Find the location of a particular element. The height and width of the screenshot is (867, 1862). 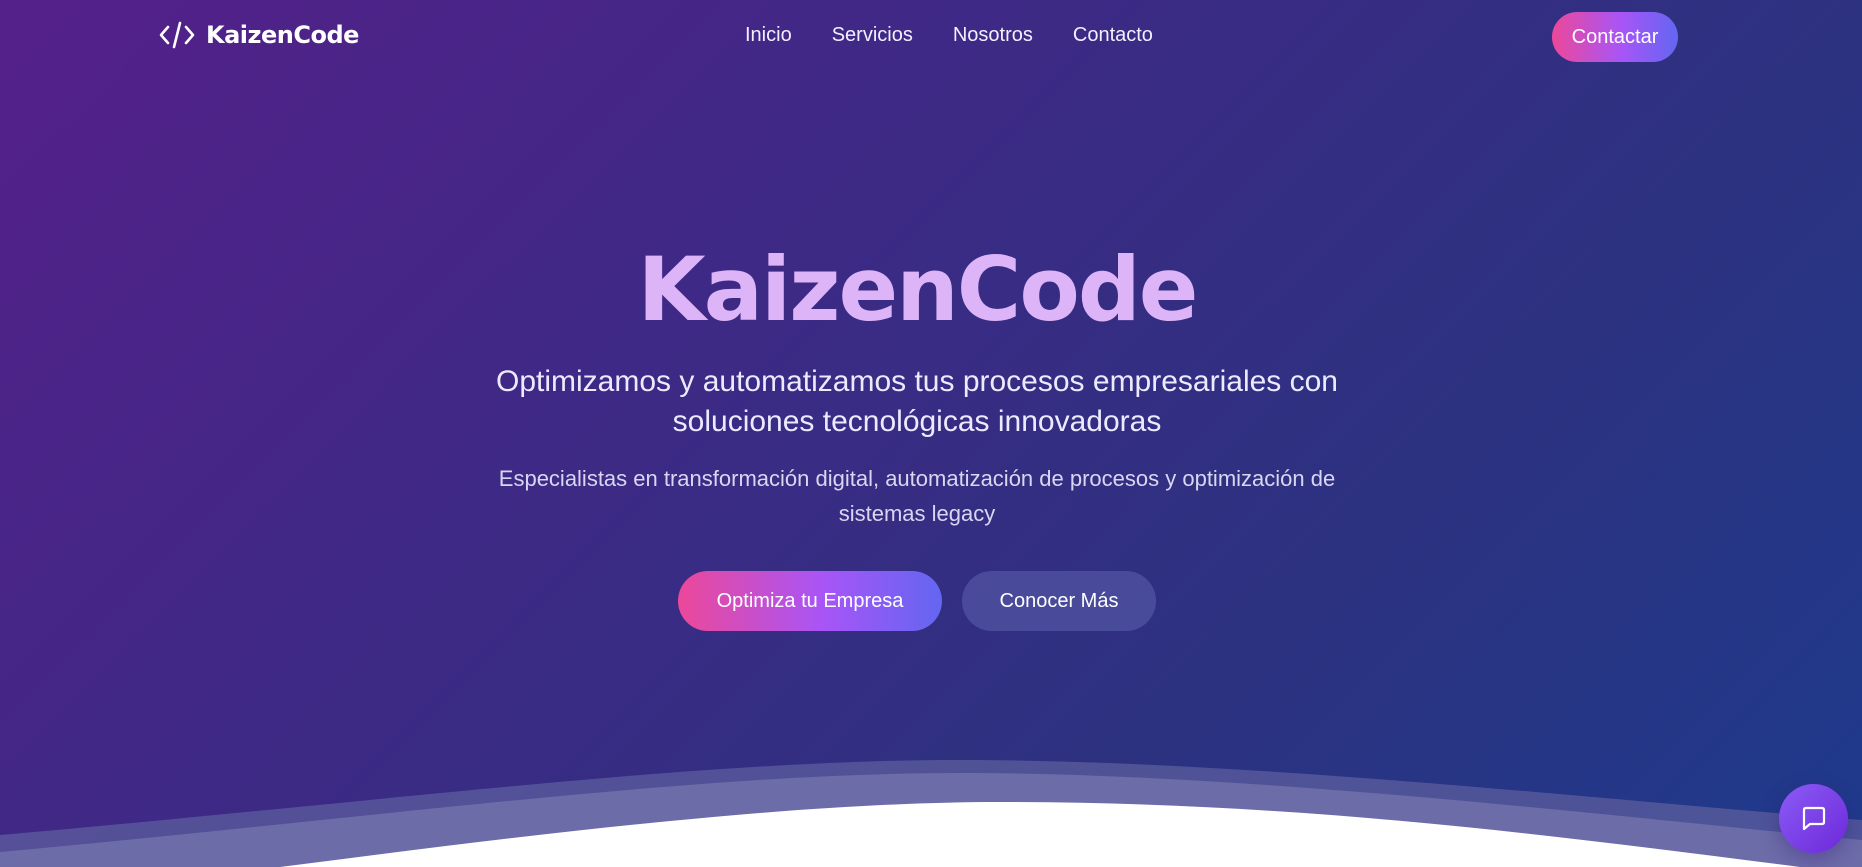

main-nav: Inicio Servicios Nosotros Contacto is located at coordinates (949, 35).